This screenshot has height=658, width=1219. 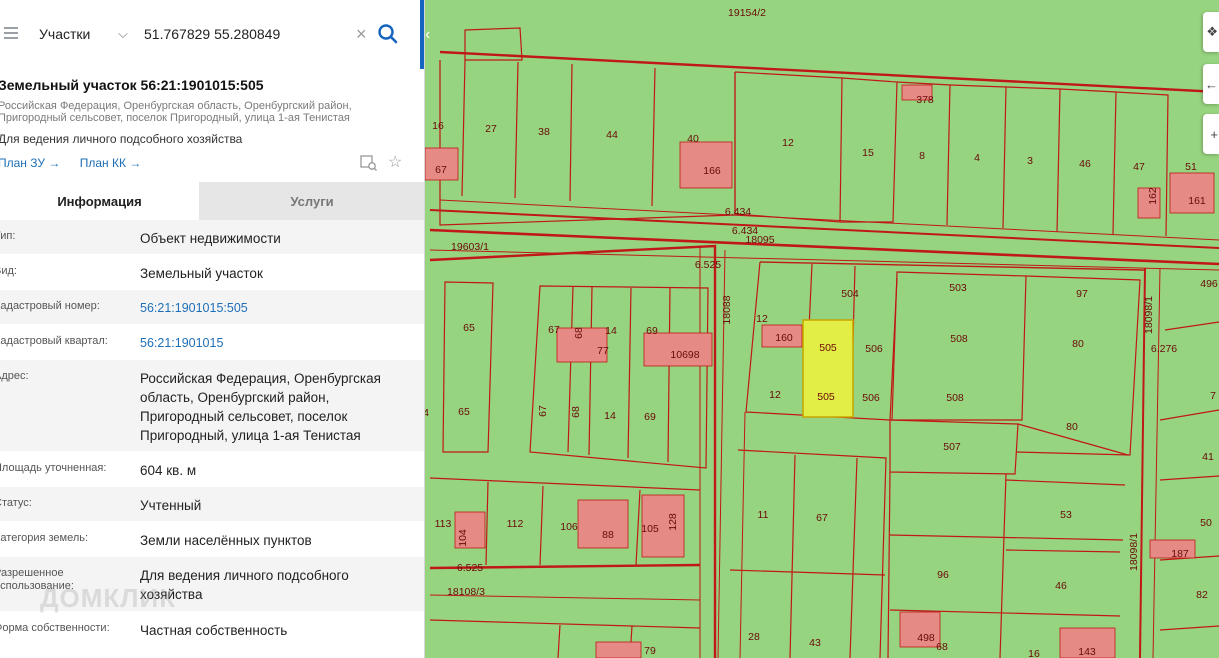 I want to click on map-label: 162, so click(x=1153, y=196).